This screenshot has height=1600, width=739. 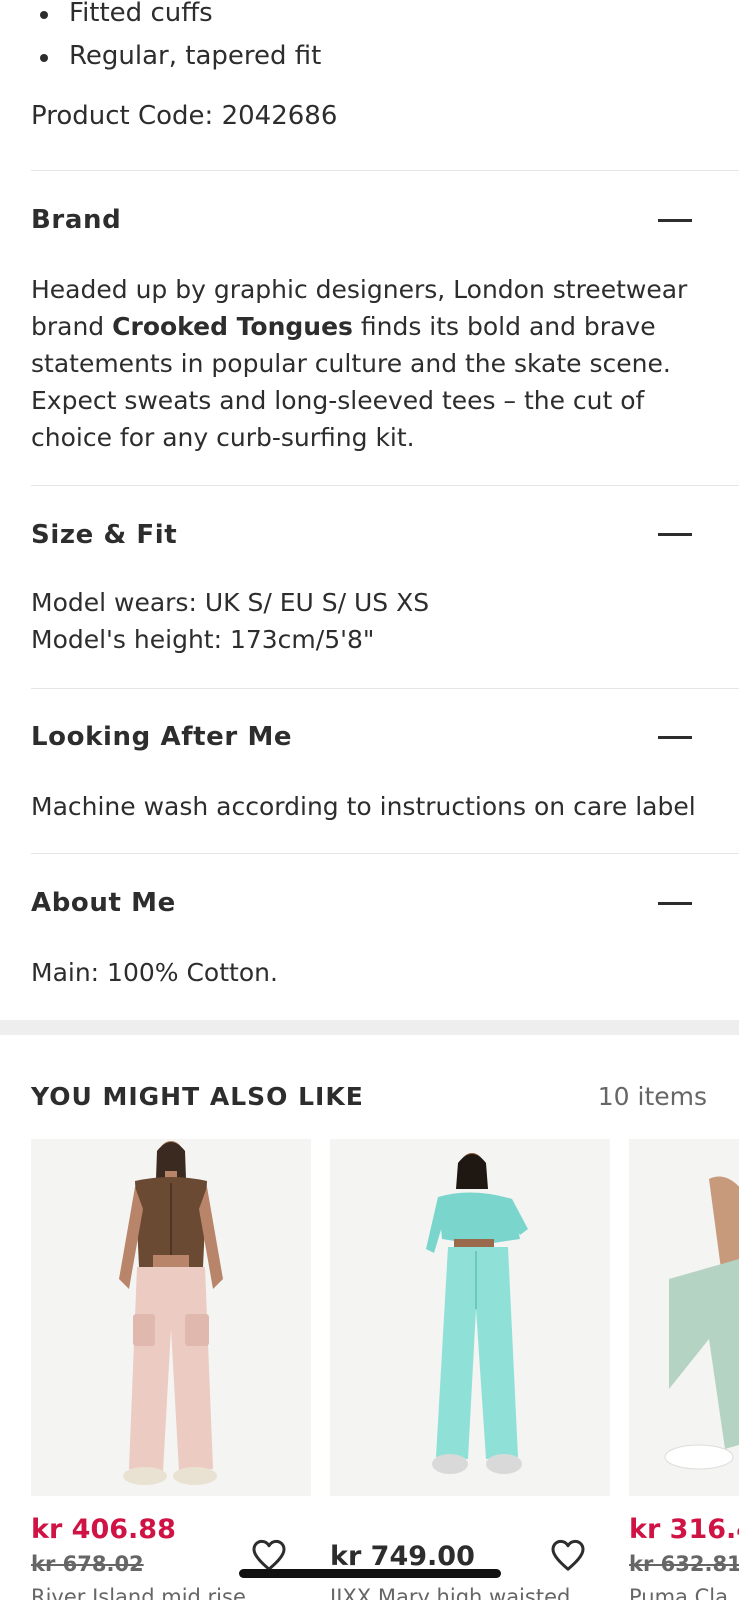 What do you see at coordinates (402, 1556) in the screenshot?
I see `price: kr 749.00` at bounding box center [402, 1556].